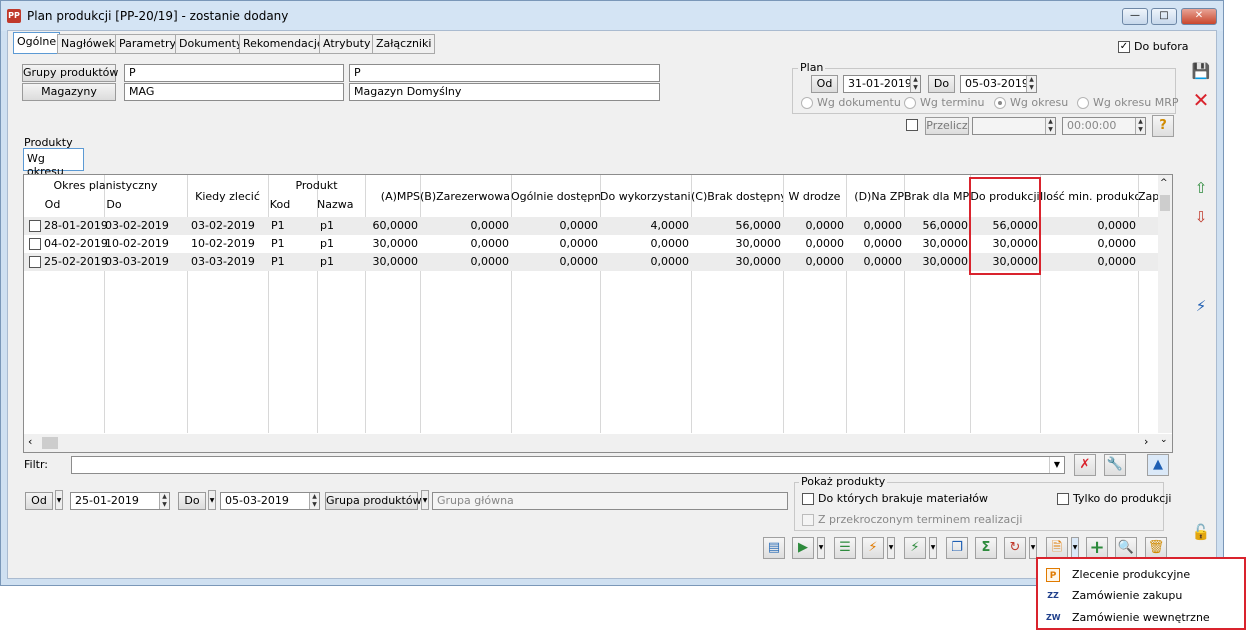 The height and width of the screenshot is (631, 1247). Describe the element at coordinates (1164, 183) in the screenshot. I see `scroll-up-icon: ^` at that location.